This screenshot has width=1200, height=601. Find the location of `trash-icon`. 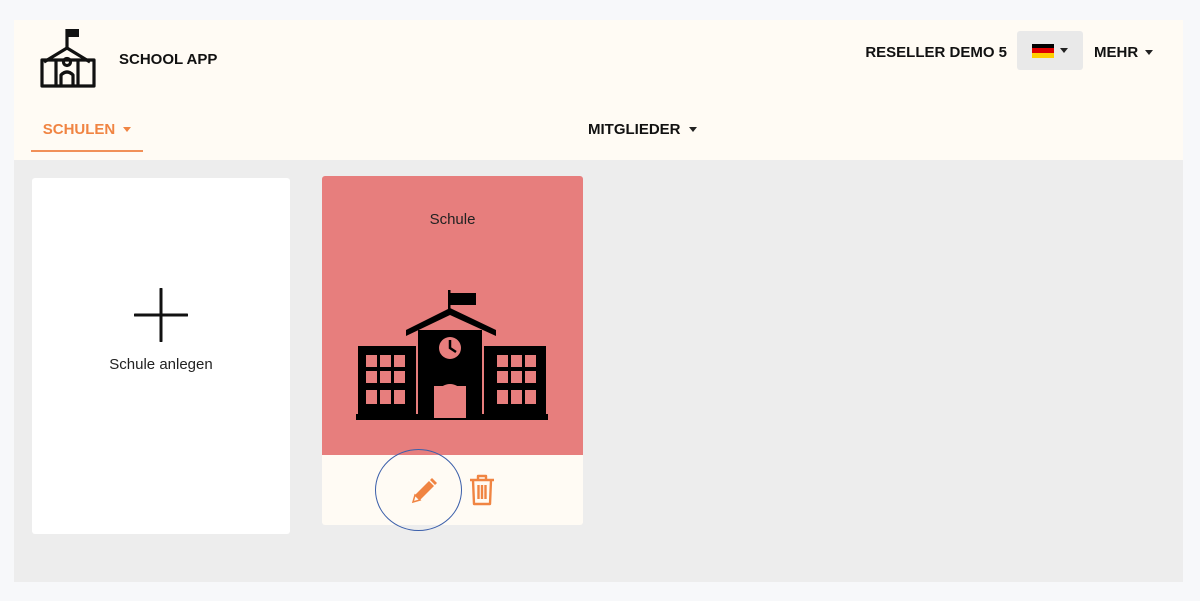

trash-icon is located at coordinates (482, 490).